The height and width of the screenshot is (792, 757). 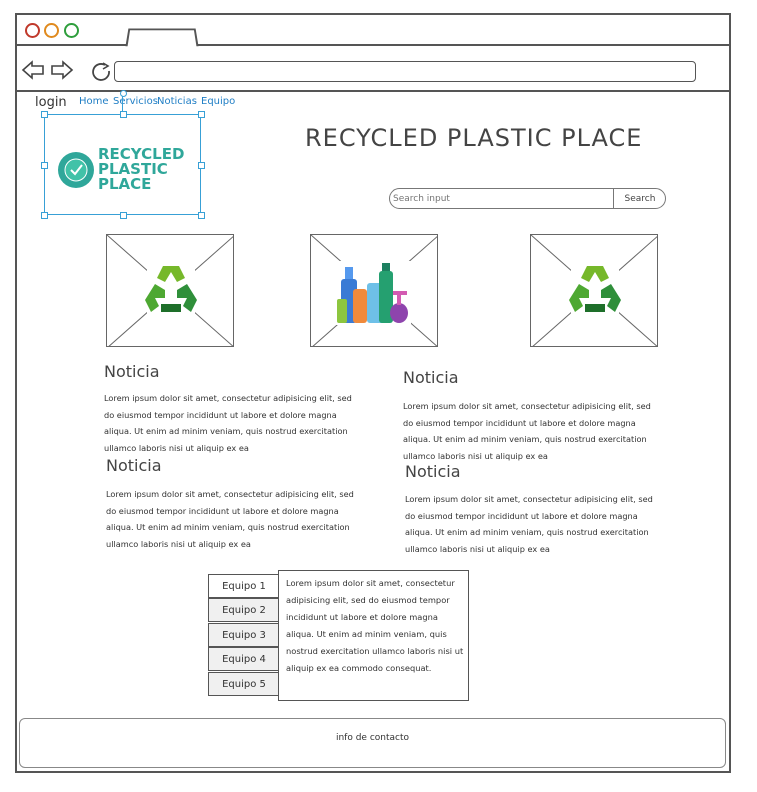 I want to click on logo-text-line3: PLACE, so click(x=125, y=184).